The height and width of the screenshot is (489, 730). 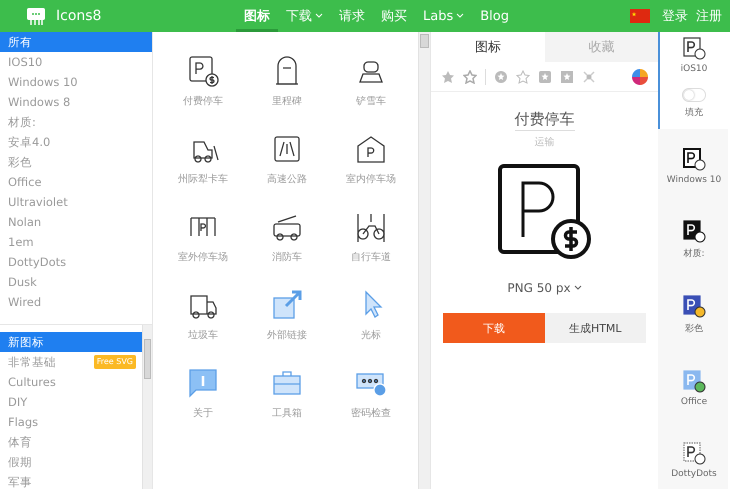 What do you see at coordinates (601, 47) in the screenshot?
I see `panel-tab: 收藏` at bounding box center [601, 47].